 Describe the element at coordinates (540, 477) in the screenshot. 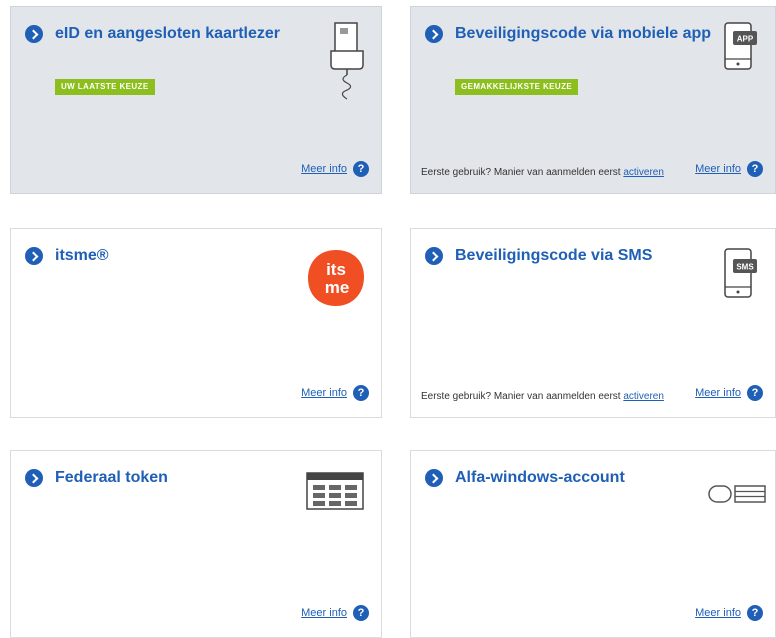

I see `option-title: Alfa-windows-account` at that location.